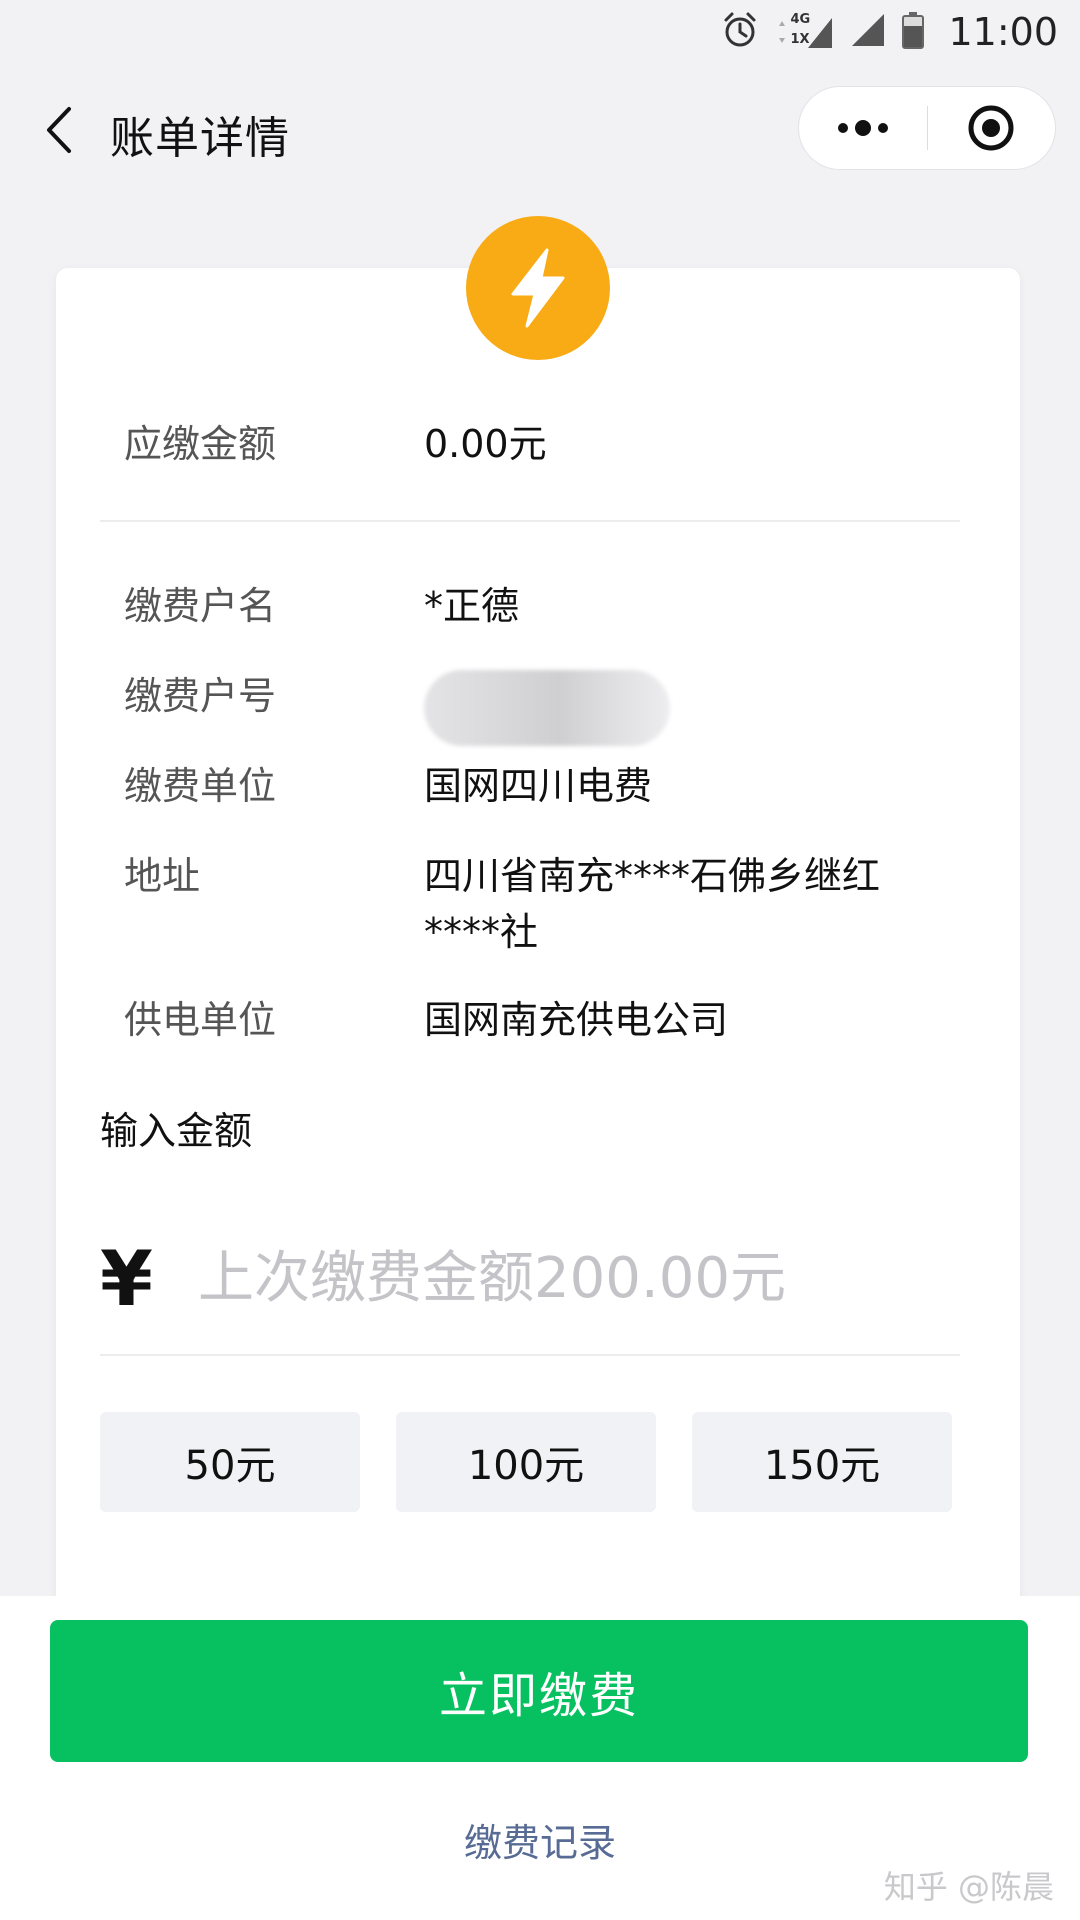 This screenshot has width=1080, height=1920. Describe the element at coordinates (652, 904) in the screenshot. I see `address-value: 四川省南充****石佛乡继红 ****社` at that location.